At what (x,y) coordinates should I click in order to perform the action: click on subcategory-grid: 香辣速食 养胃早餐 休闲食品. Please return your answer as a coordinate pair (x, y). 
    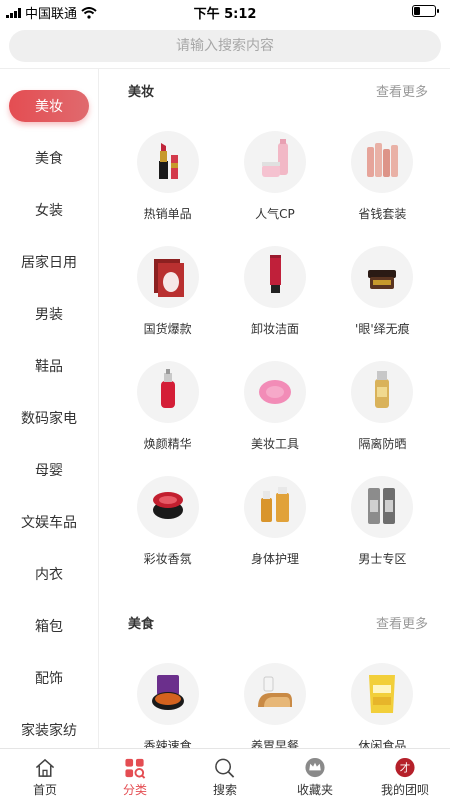
    Looking at the image, I should click on (275, 695).